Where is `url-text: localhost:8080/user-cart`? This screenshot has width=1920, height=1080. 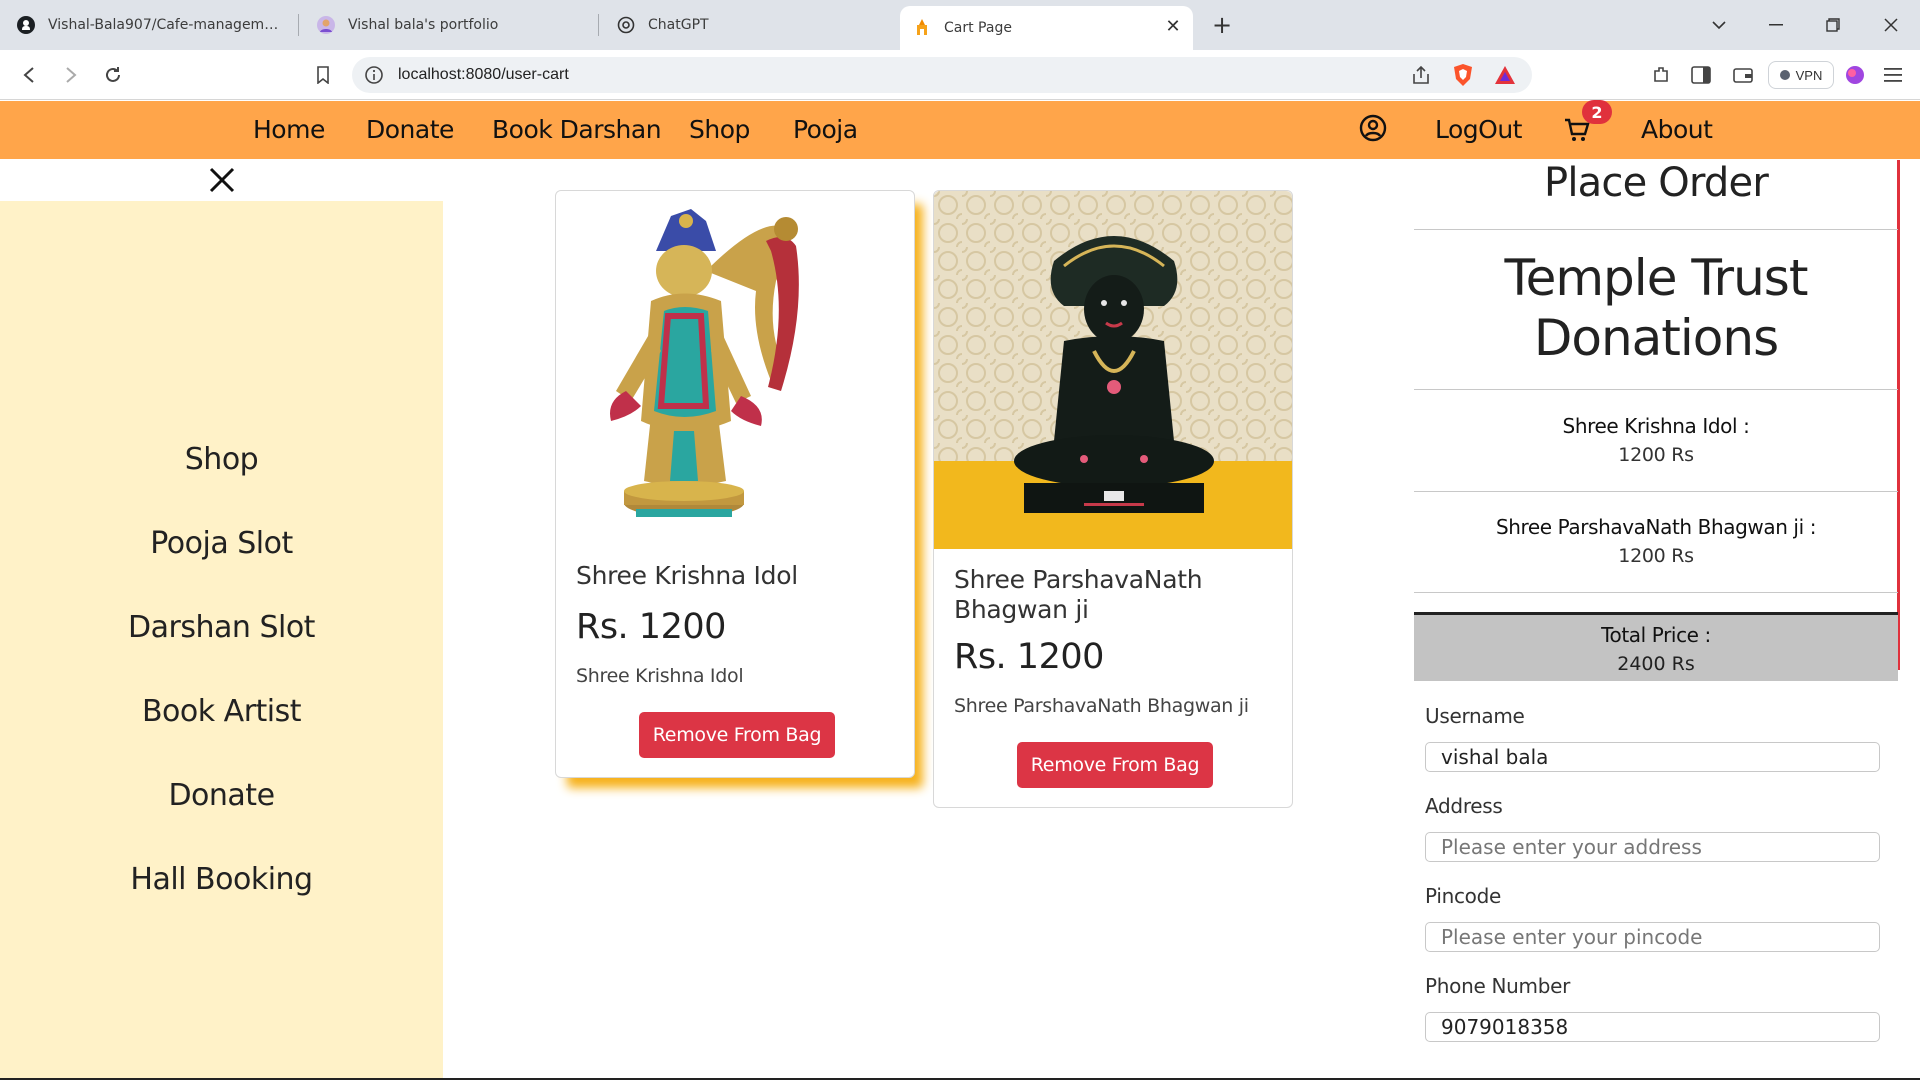
url-text: localhost:8080/user-cart is located at coordinates (483, 74).